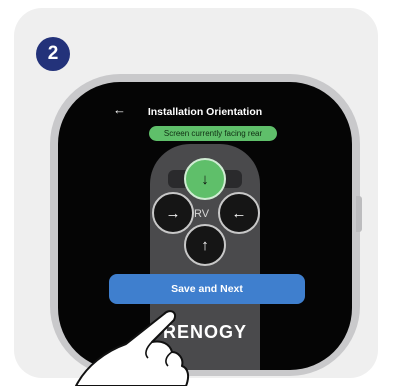 The image size is (393, 386). What do you see at coordinates (53, 54) in the screenshot?
I see `step-number-badge: 2` at bounding box center [53, 54].